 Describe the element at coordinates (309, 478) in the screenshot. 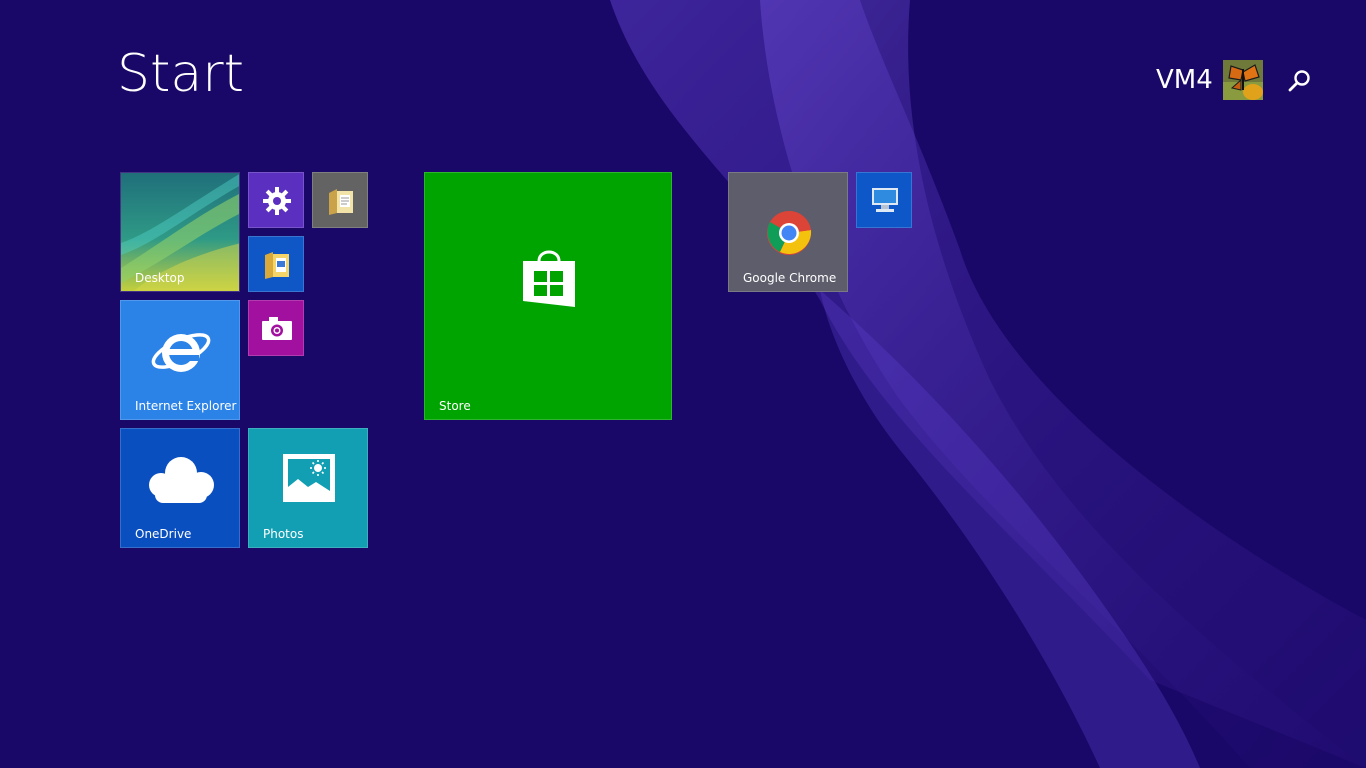

I see `photo-icon` at that location.